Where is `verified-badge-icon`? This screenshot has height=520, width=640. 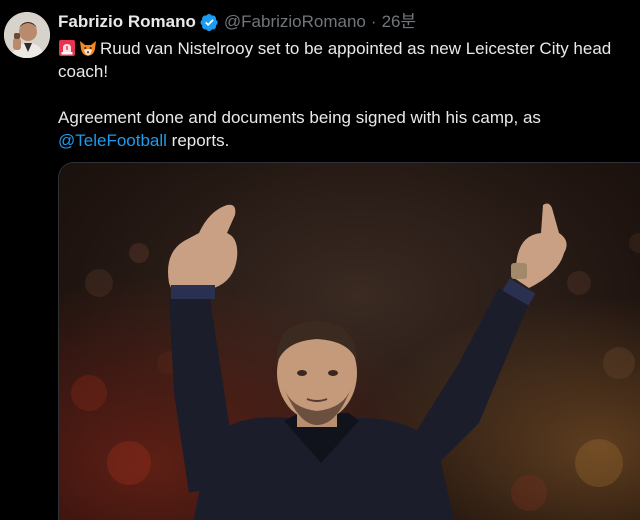 verified-badge-icon is located at coordinates (209, 22).